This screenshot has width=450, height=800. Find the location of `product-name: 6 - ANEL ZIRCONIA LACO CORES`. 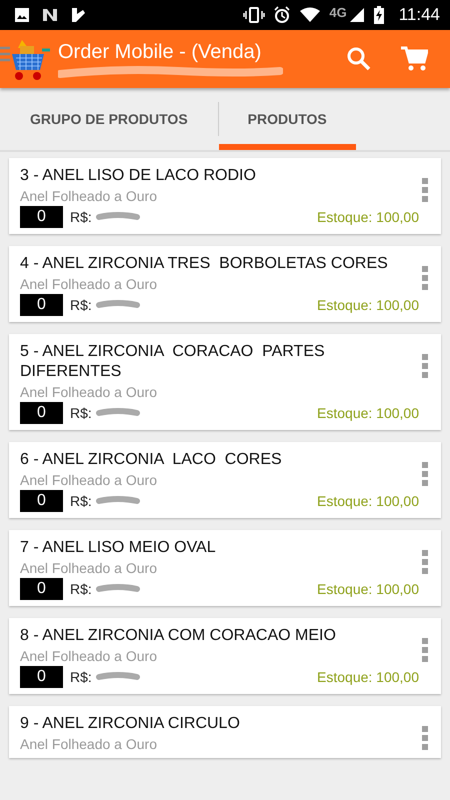

product-name: 6 - ANEL ZIRCONIA LACO CORES is located at coordinates (151, 460).